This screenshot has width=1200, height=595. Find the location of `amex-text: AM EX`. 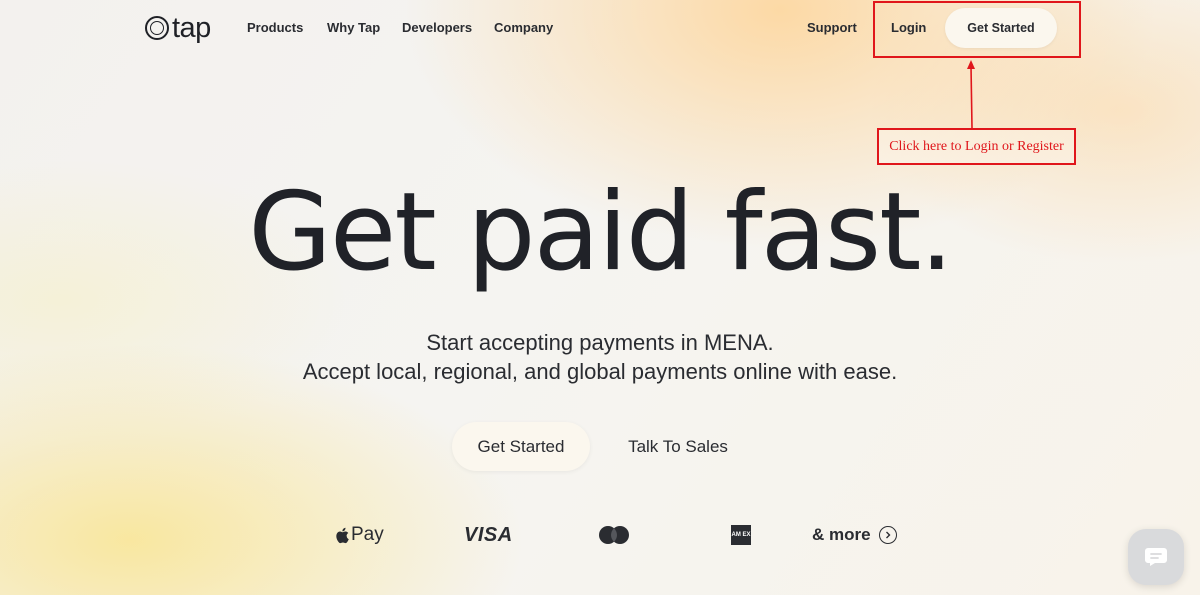

amex-text: AM EX is located at coordinates (741, 535).